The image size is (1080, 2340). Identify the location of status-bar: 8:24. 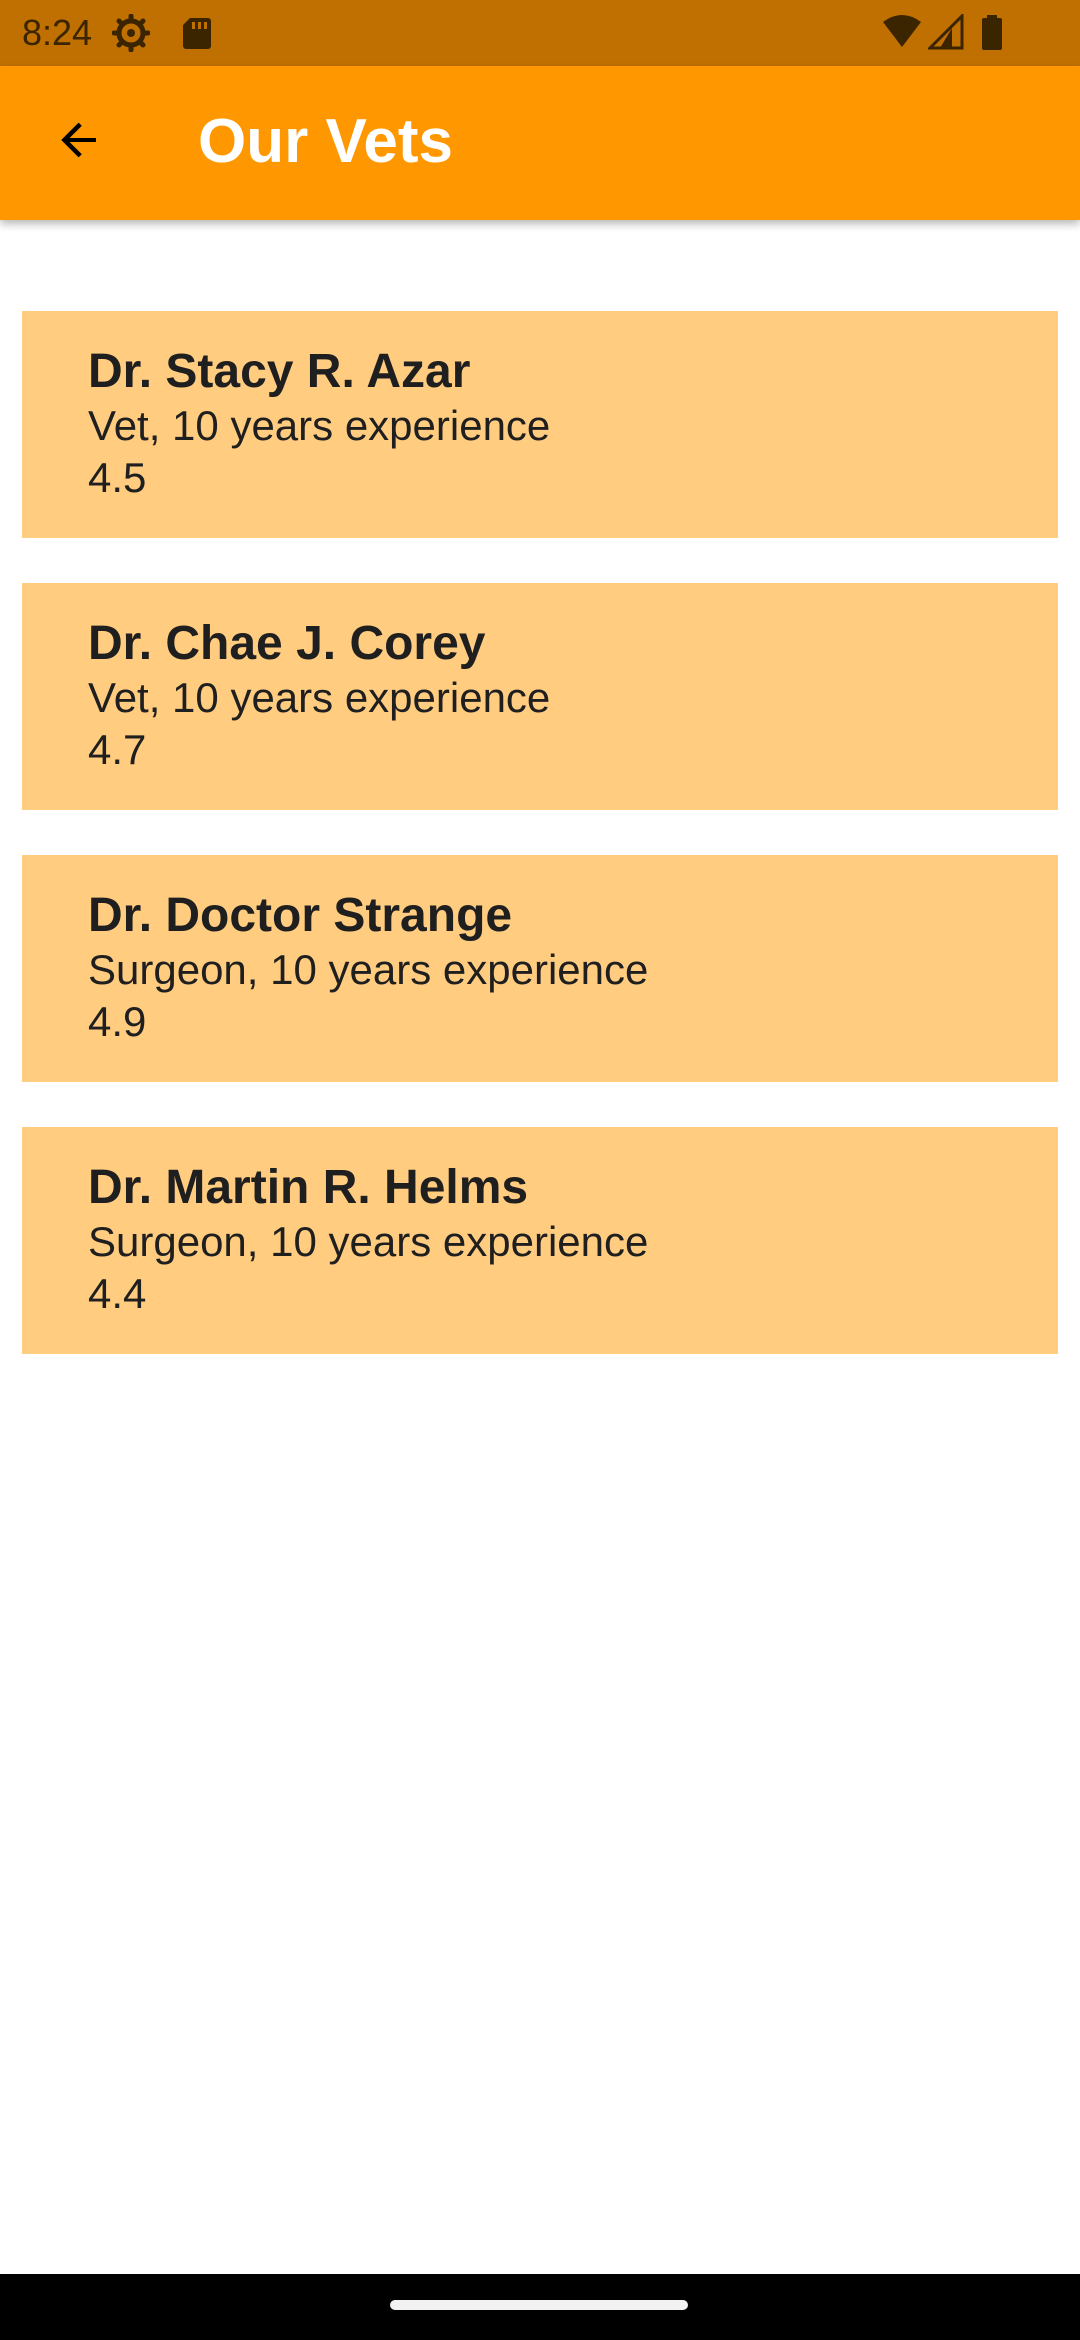
(540, 33).